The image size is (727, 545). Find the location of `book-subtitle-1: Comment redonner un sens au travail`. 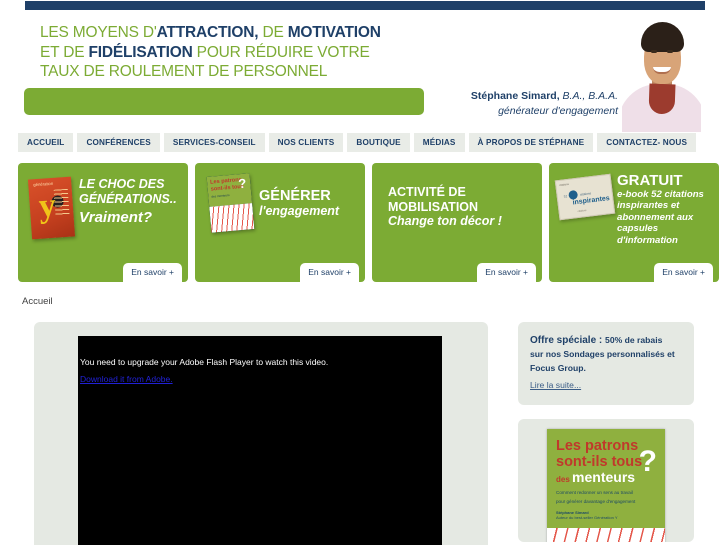

book-subtitle-1: Comment redonner un sens au travail is located at coordinates (594, 492).